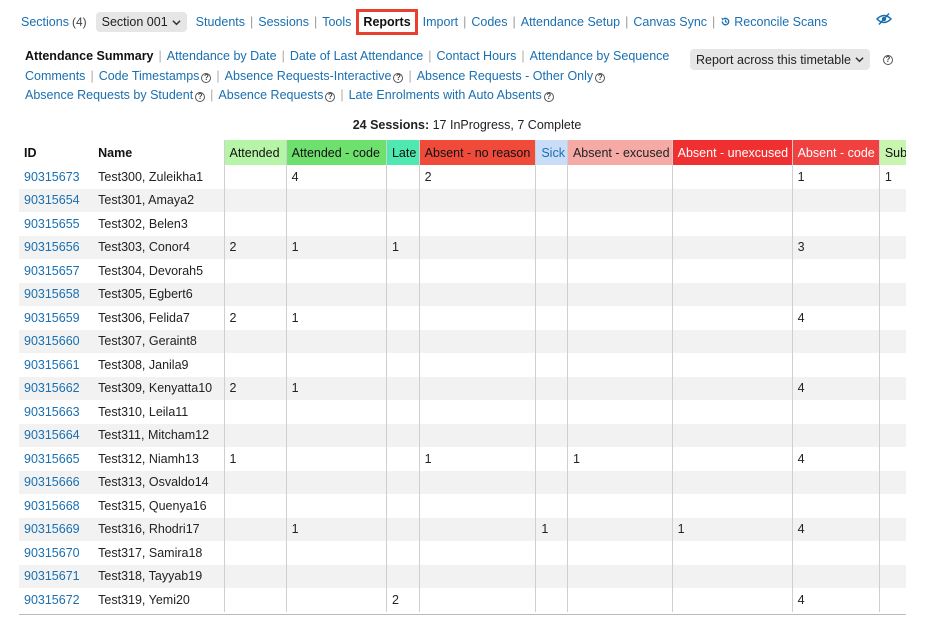  Describe the element at coordinates (52, 318) in the screenshot. I see `student-id-link: 90315659` at that location.